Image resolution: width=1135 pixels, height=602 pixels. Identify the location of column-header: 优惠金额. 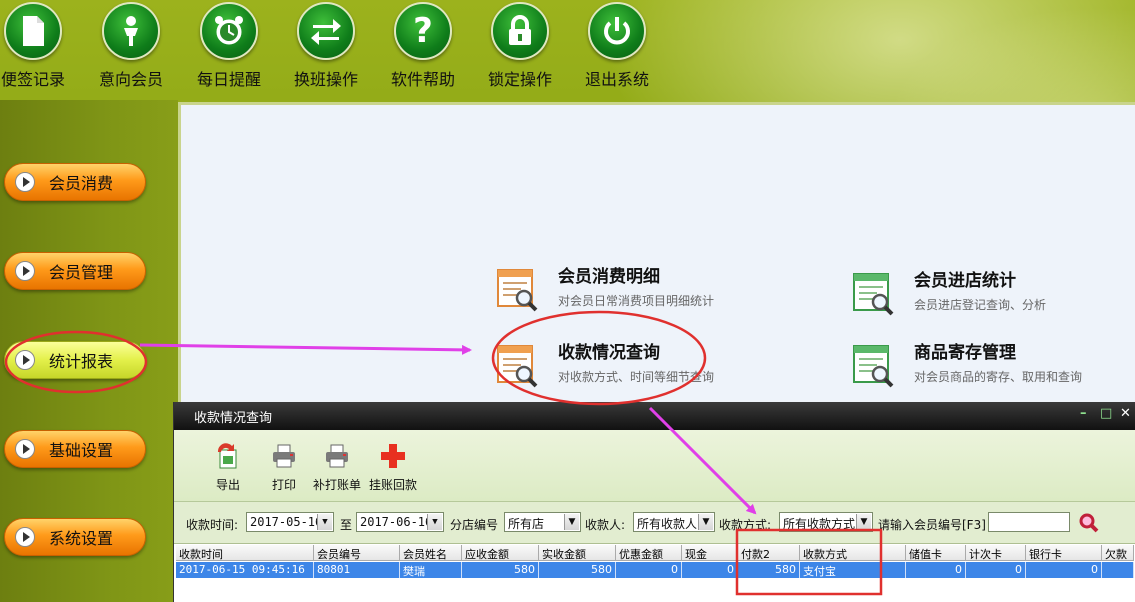
(649, 552).